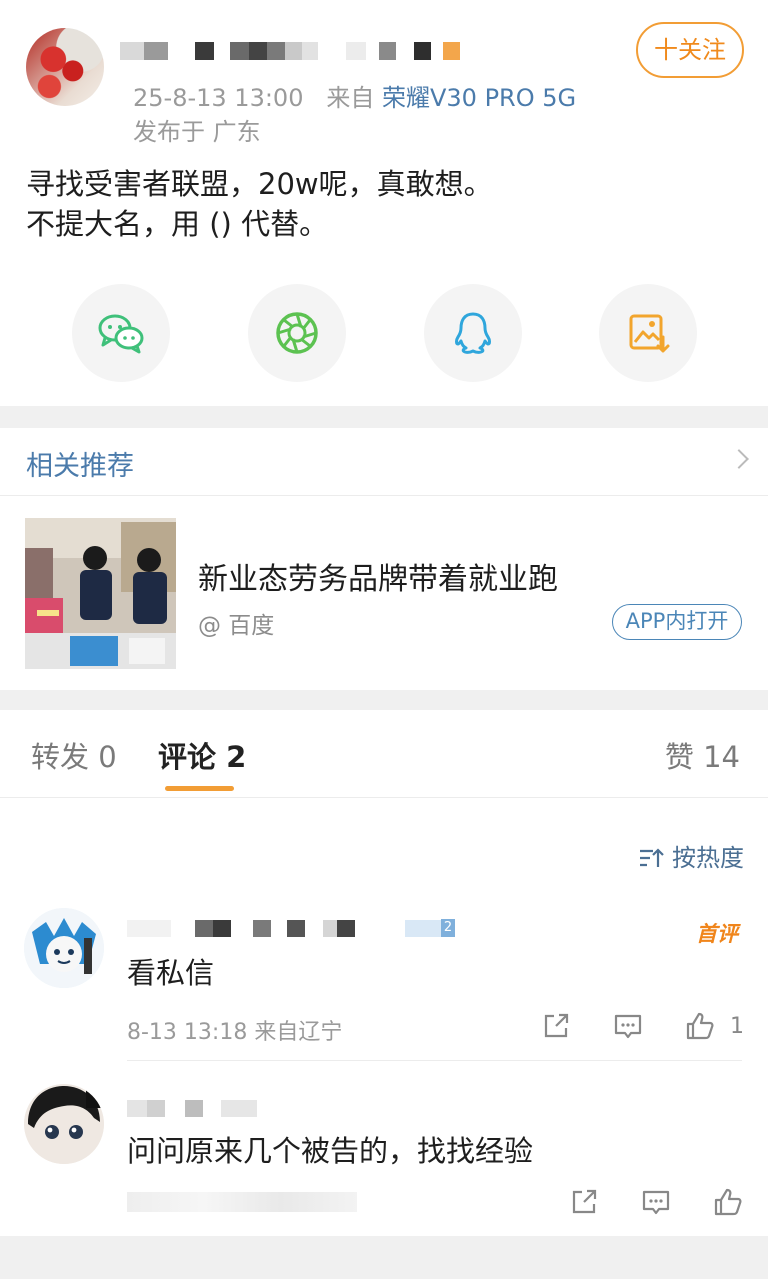 The height and width of the screenshot is (1279, 768). I want to click on comment-divider, so click(434, 1060).